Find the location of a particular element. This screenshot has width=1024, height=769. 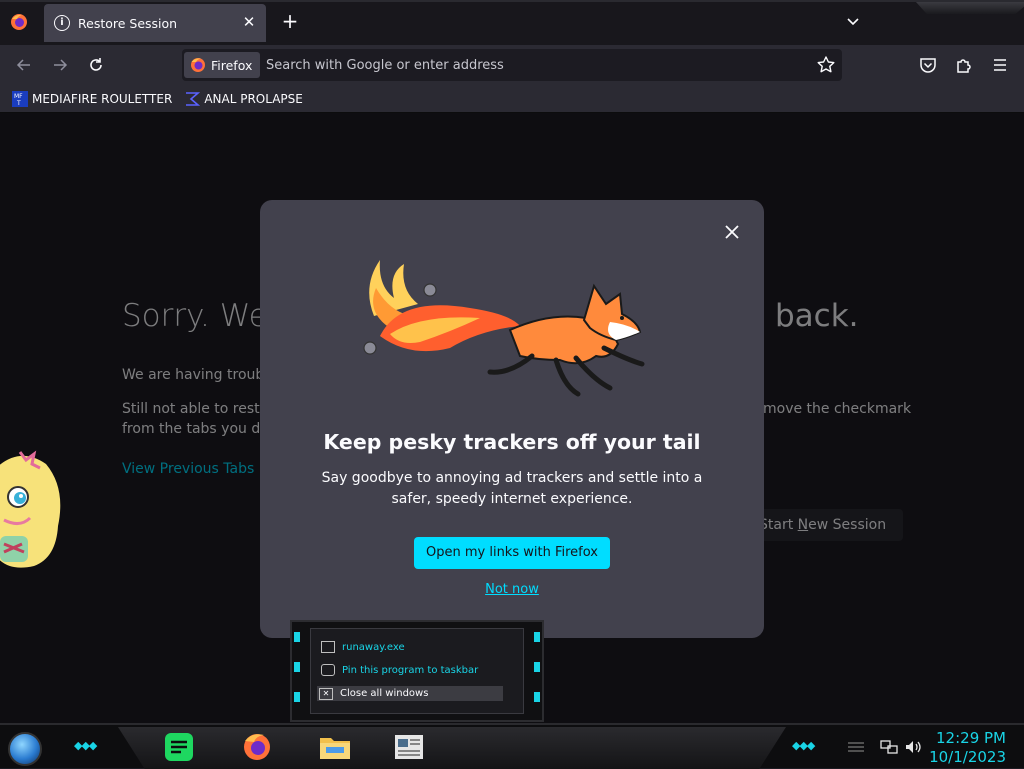

identity-label: Firefox is located at coordinates (232, 65).